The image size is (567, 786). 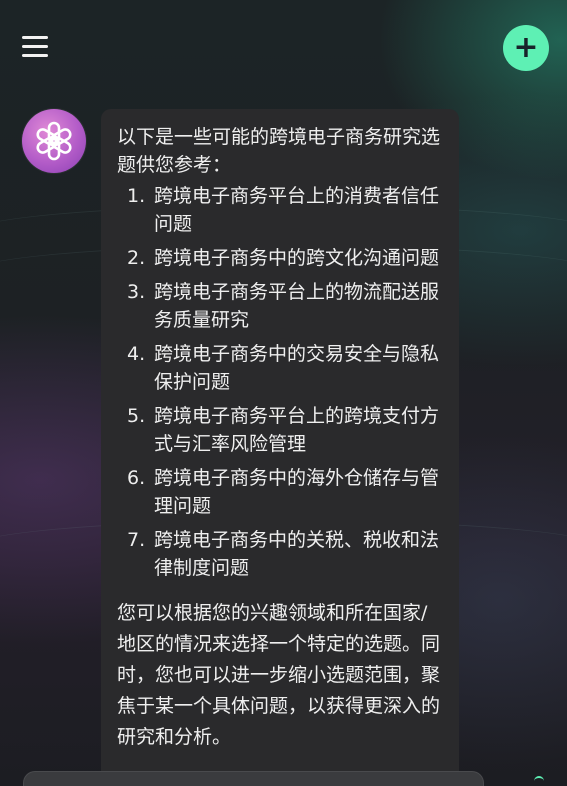 What do you see at coordinates (283, 430) in the screenshot?
I see `list-item: 5. 跨境电子商务平台上的跨境支付方式与汇率风险管理` at bounding box center [283, 430].